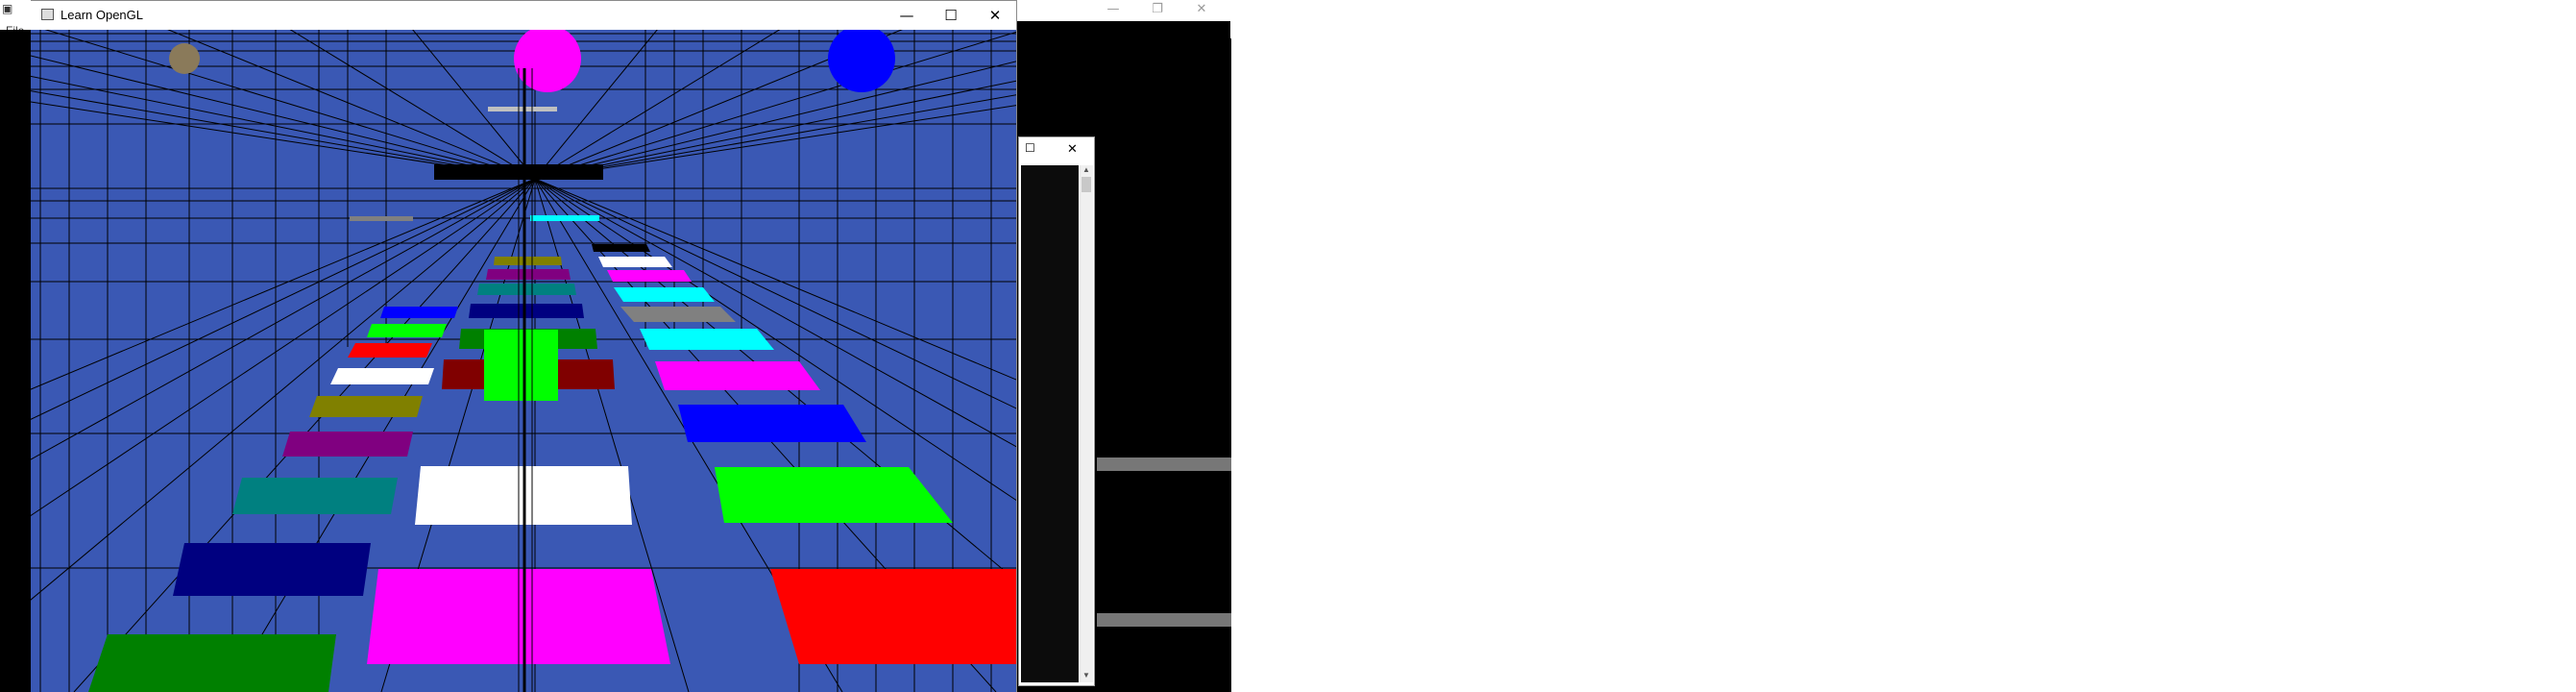  I want to click on minimize-button: —, so click(907, 16).